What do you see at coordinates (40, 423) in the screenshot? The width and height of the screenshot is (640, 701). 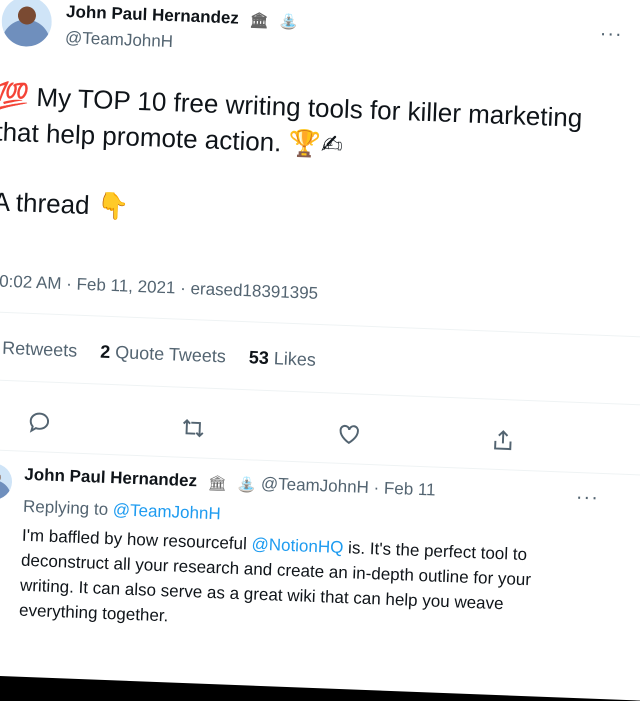 I see `reply-icon` at bounding box center [40, 423].